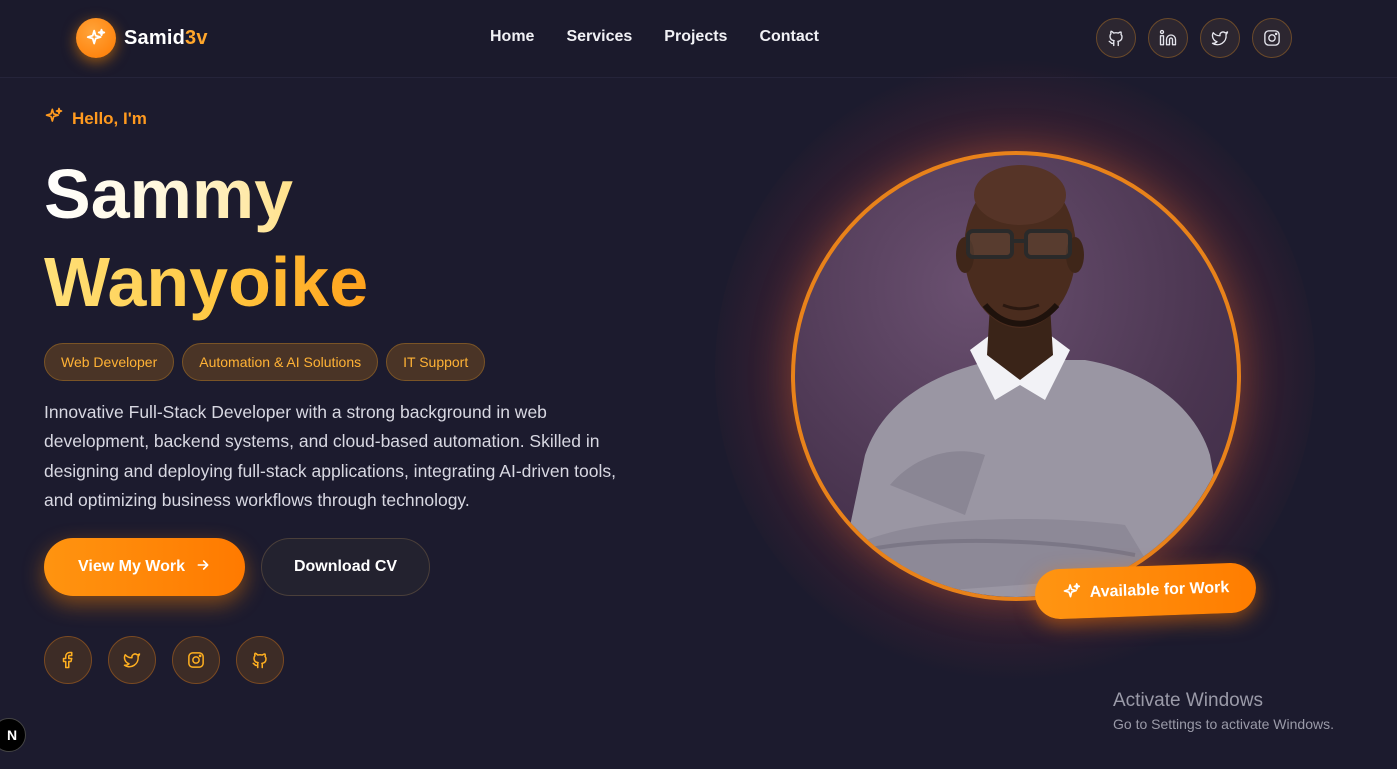 Image resolution: width=1397 pixels, height=769 pixels. Describe the element at coordinates (1194, 38) in the screenshot. I see `nav-socials` at that location.